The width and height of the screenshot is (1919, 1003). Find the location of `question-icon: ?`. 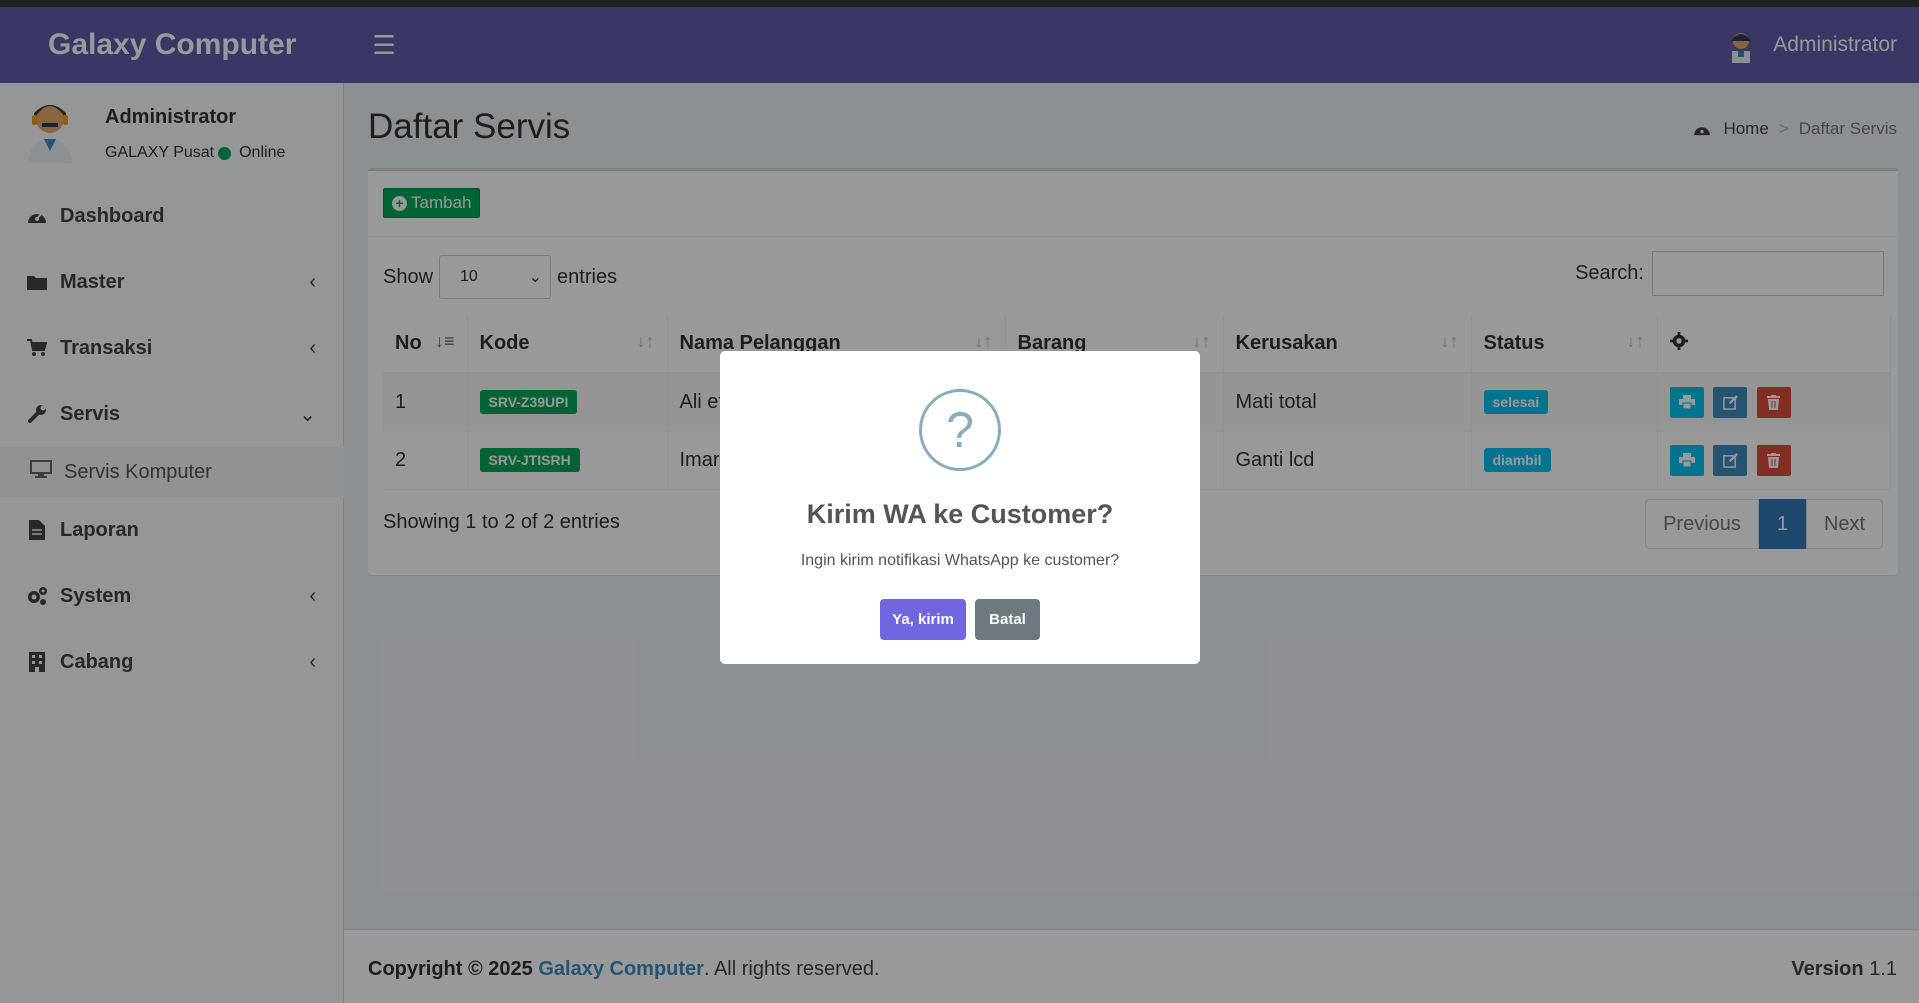

question-icon: ? is located at coordinates (960, 430).